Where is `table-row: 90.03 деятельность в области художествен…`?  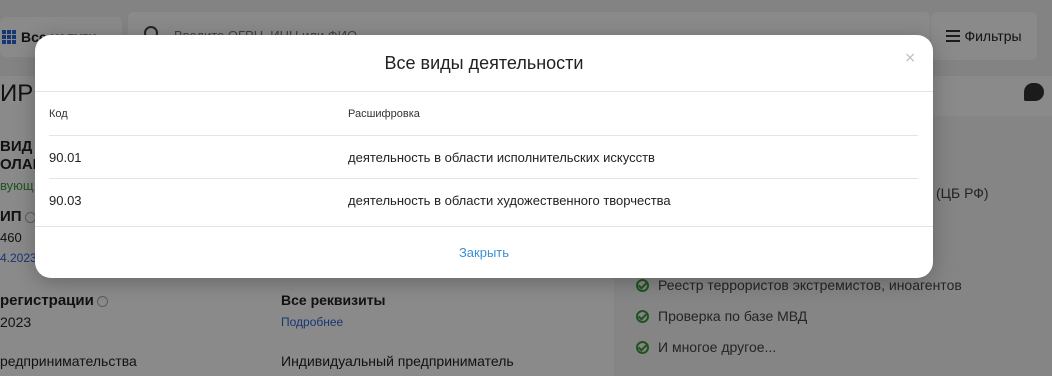 table-row: 90.03 деятельность в области художествен… is located at coordinates (483, 200).